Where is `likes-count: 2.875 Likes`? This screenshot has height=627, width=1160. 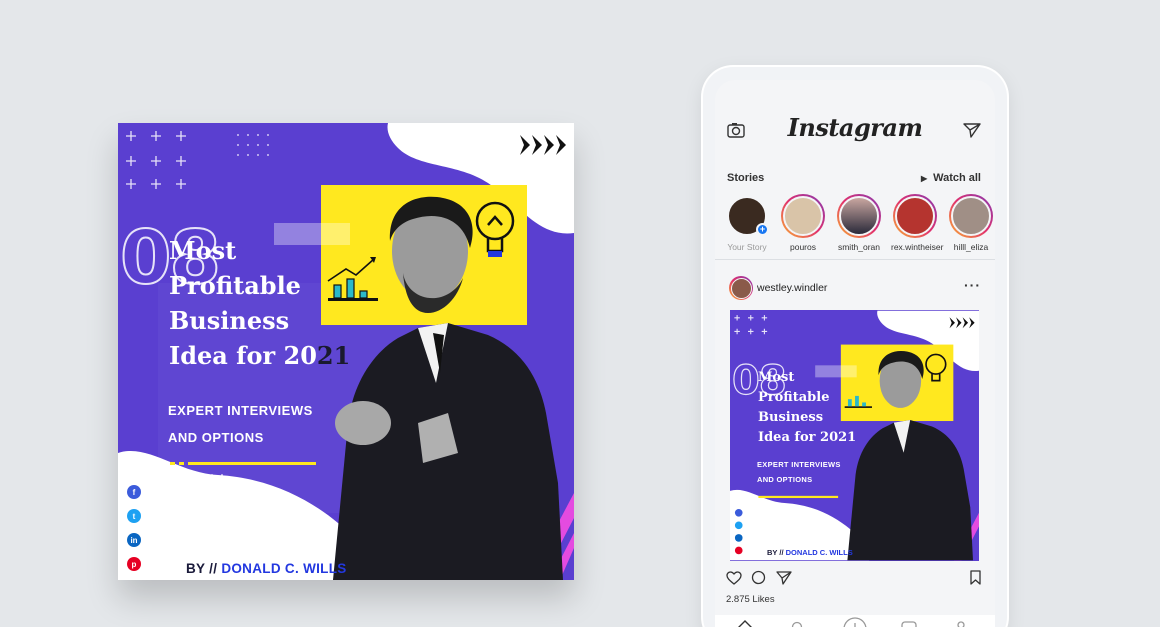 likes-count: 2.875 Likes is located at coordinates (750, 599).